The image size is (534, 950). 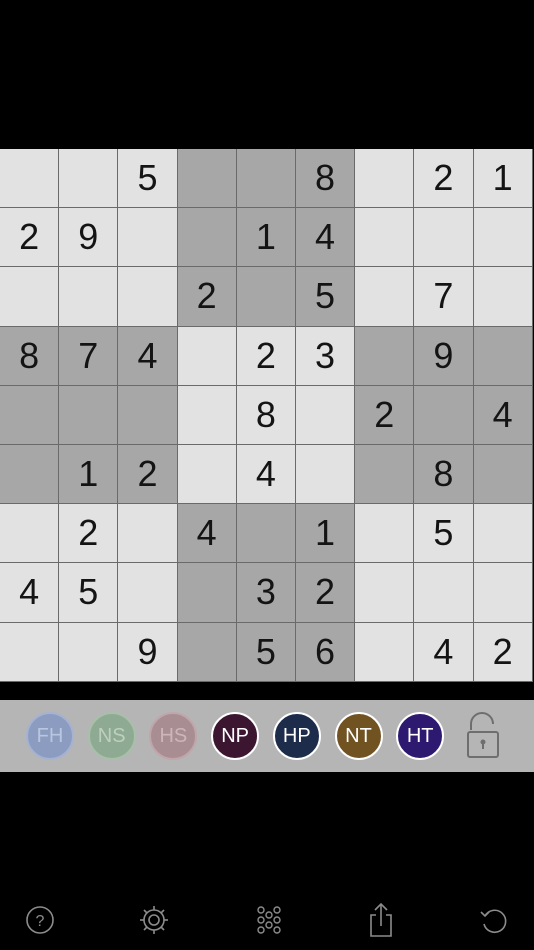 What do you see at coordinates (444, 297) in the screenshot?
I see `sudoku-cell-r3c8: 7` at bounding box center [444, 297].